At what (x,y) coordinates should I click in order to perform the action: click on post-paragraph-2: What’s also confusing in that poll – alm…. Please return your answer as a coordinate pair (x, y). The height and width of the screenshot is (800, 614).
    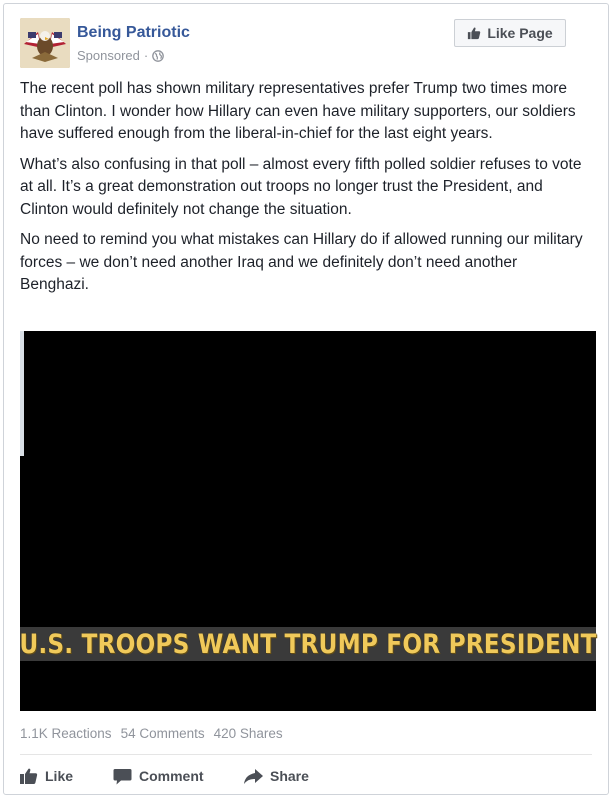
    Looking at the image, I should click on (301, 186).